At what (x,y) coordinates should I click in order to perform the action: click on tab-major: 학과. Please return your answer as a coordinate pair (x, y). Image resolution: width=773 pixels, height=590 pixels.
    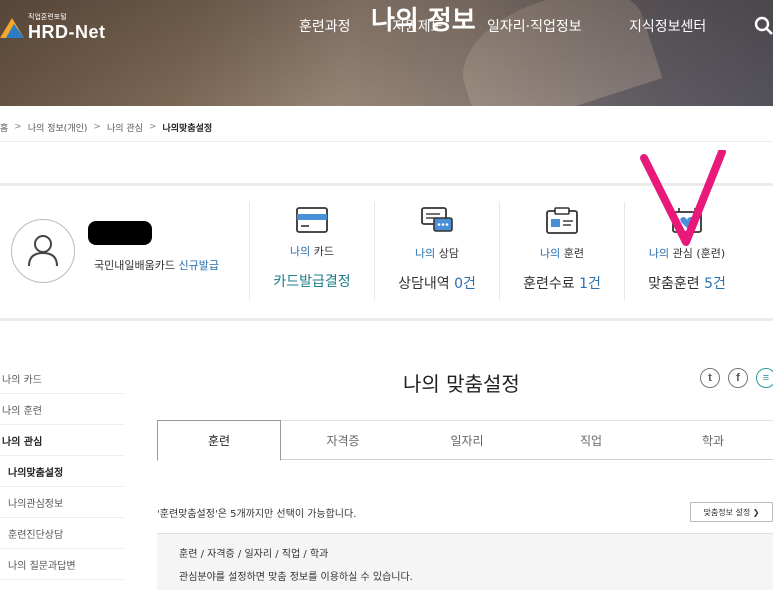
    Looking at the image, I should click on (713, 440).